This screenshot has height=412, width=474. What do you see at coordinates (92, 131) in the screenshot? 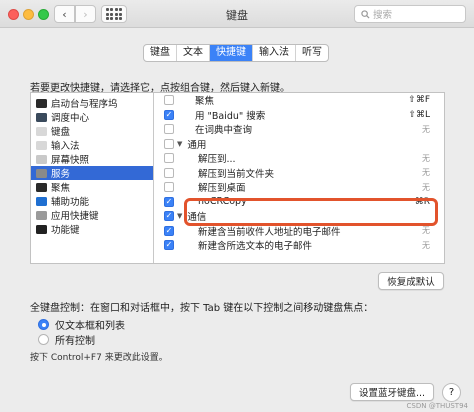
I see `category-item: 键盘` at bounding box center [92, 131].